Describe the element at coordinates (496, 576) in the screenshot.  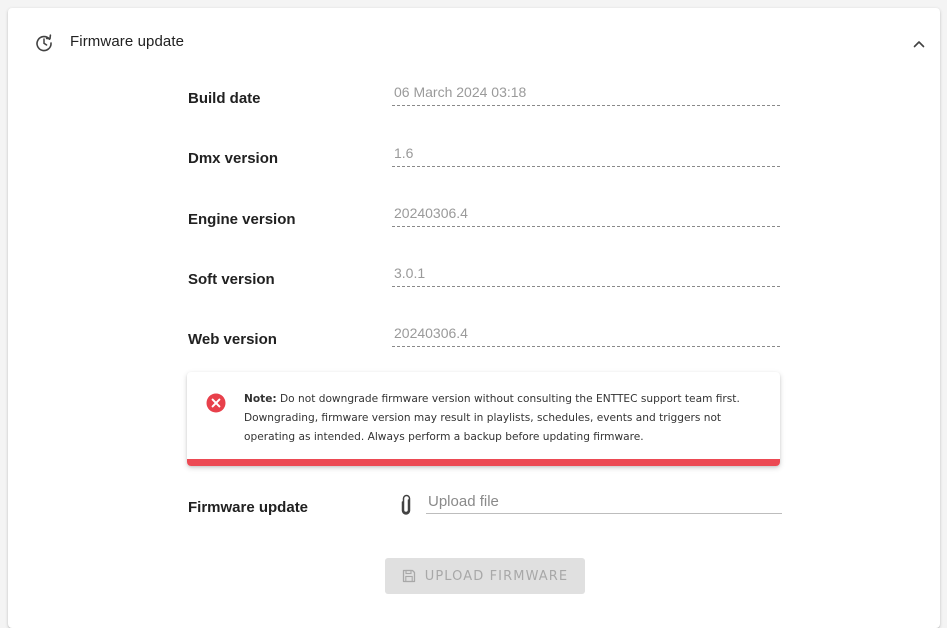
I see `upload-firmware-button-label: UPLOAD FIRMWARE` at that location.